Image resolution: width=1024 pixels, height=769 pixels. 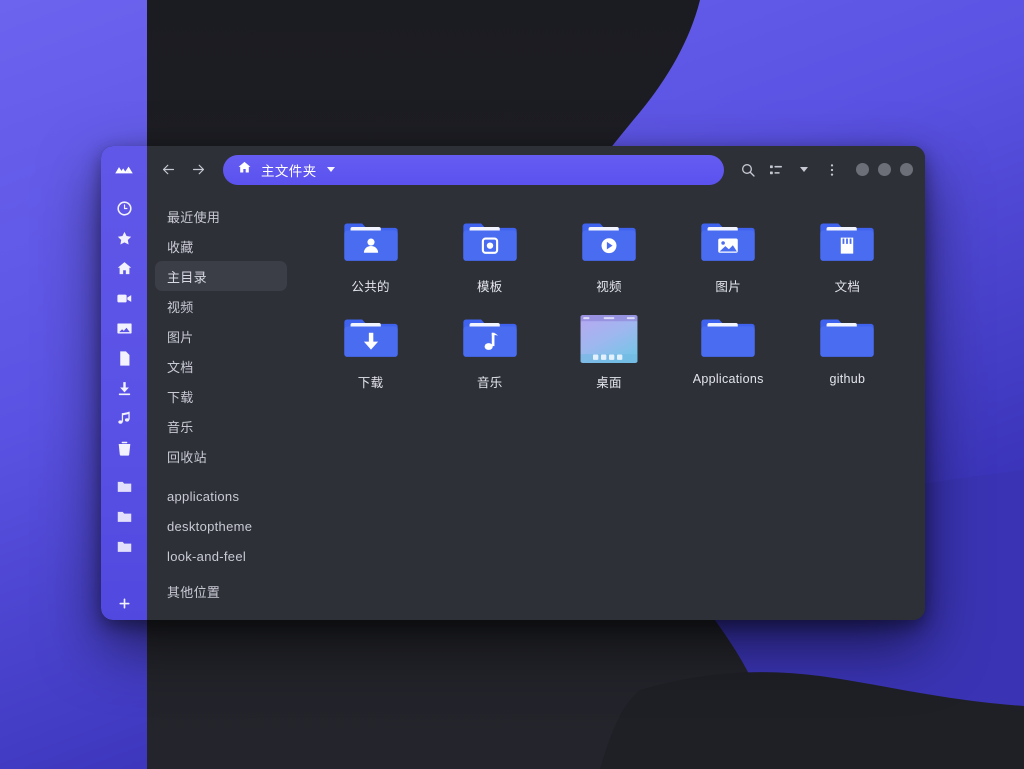 What do you see at coordinates (489, 383) in the screenshot?
I see `file-label: 音乐` at bounding box center [489, 383].